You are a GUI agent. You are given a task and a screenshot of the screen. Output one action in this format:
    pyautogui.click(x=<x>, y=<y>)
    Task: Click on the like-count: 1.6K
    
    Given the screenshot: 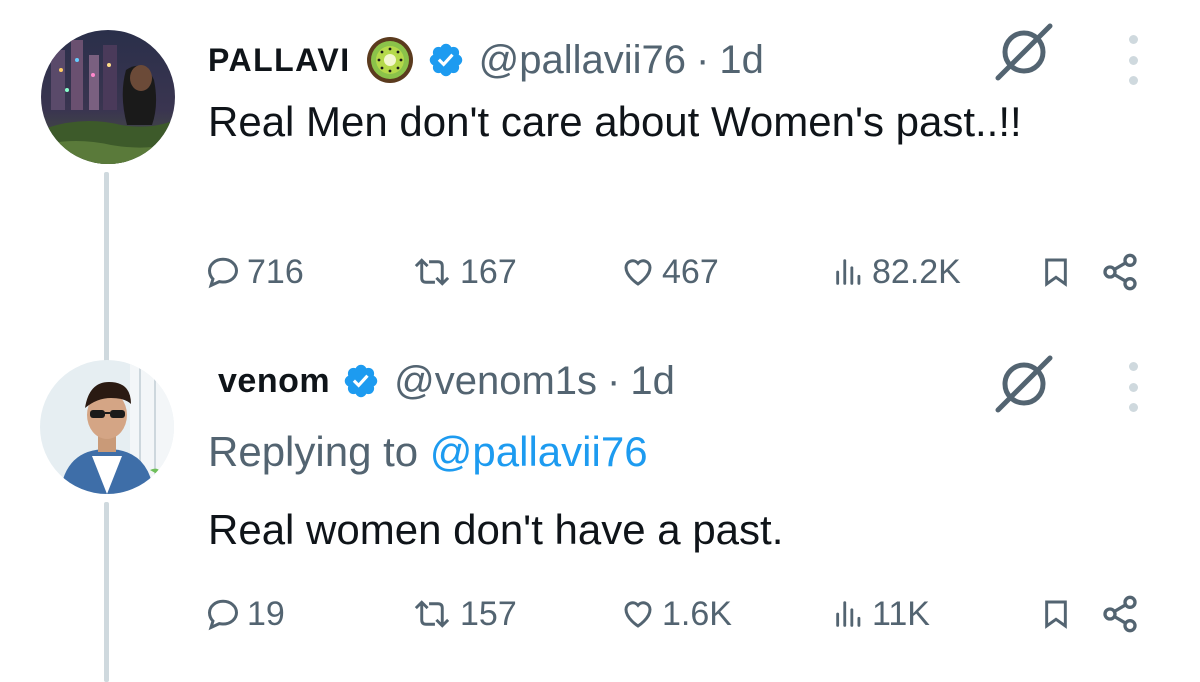 What is the action you would take?
    pyautogui.click(x=697, y=613)
    